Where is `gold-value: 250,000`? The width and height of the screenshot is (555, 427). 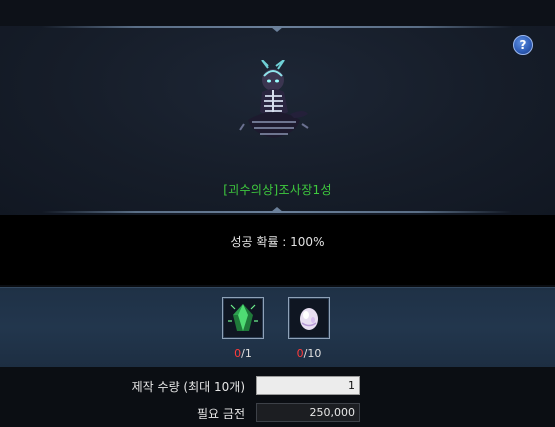 gold-value: 250,000 is located at coordinates (308, 412).